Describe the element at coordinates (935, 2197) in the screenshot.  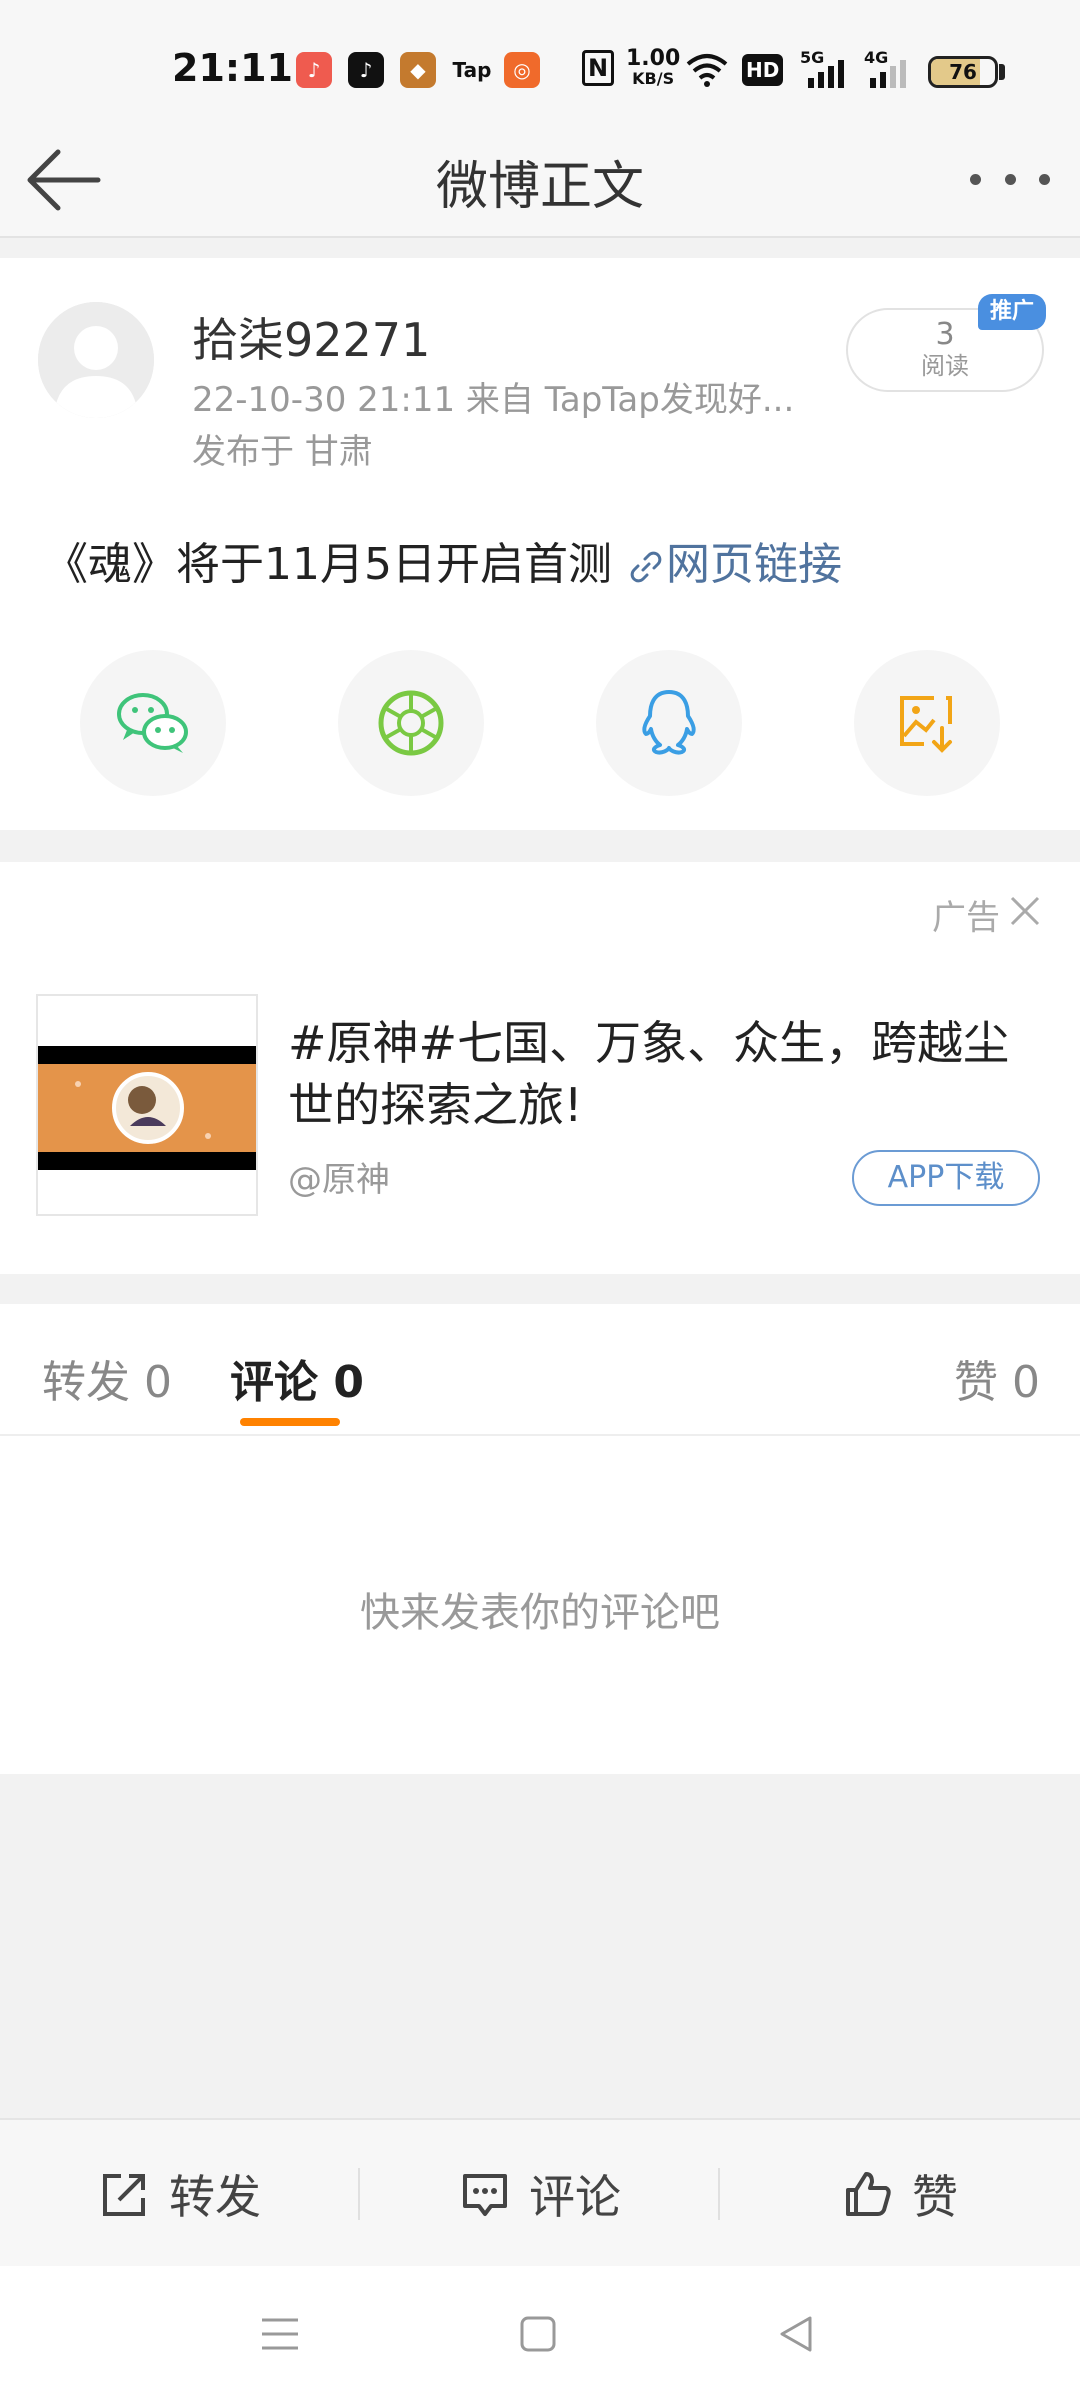
I see `like-label: 赞` at that location.